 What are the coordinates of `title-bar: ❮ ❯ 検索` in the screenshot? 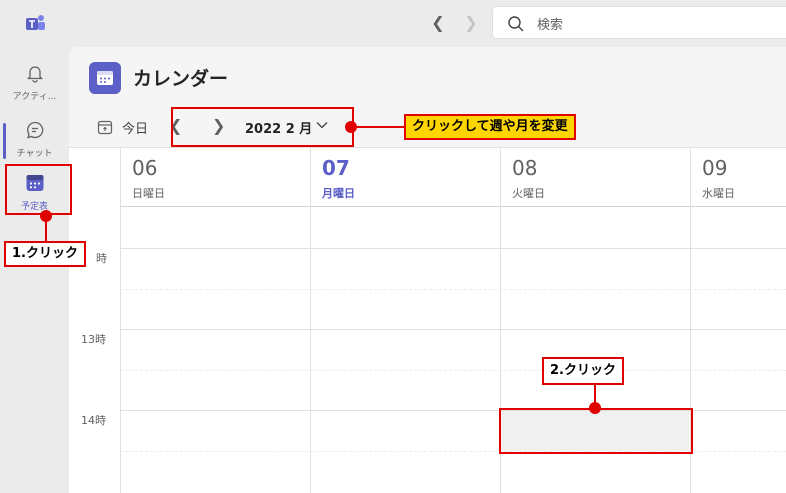 It's located at (393, 23).